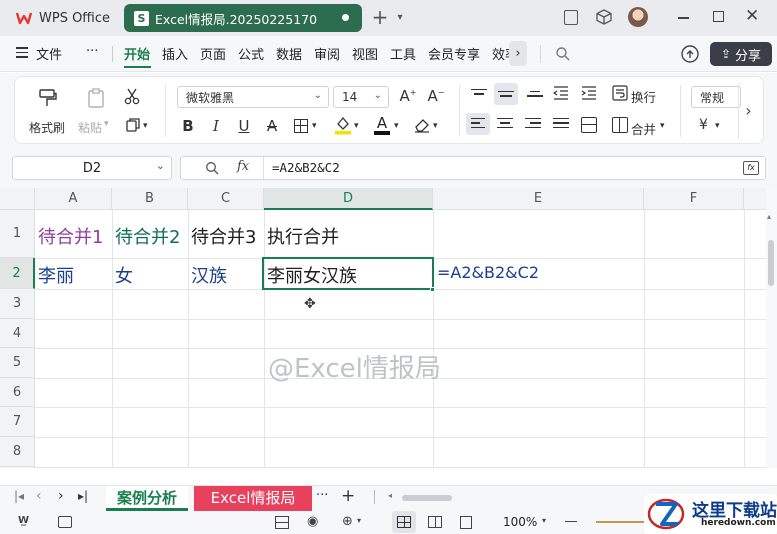 The width and height of the screenshot is (777, 534). I want to click on cell-b1: 待合并2, so click(147, 236).